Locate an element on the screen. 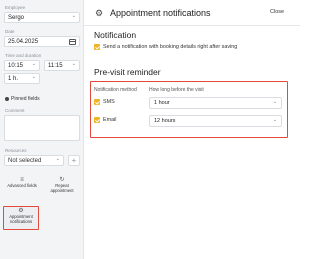 This screenshot has width=320, height=259. repeat-appointment-label: Repeat appointment is located at coordinates (62, 188).